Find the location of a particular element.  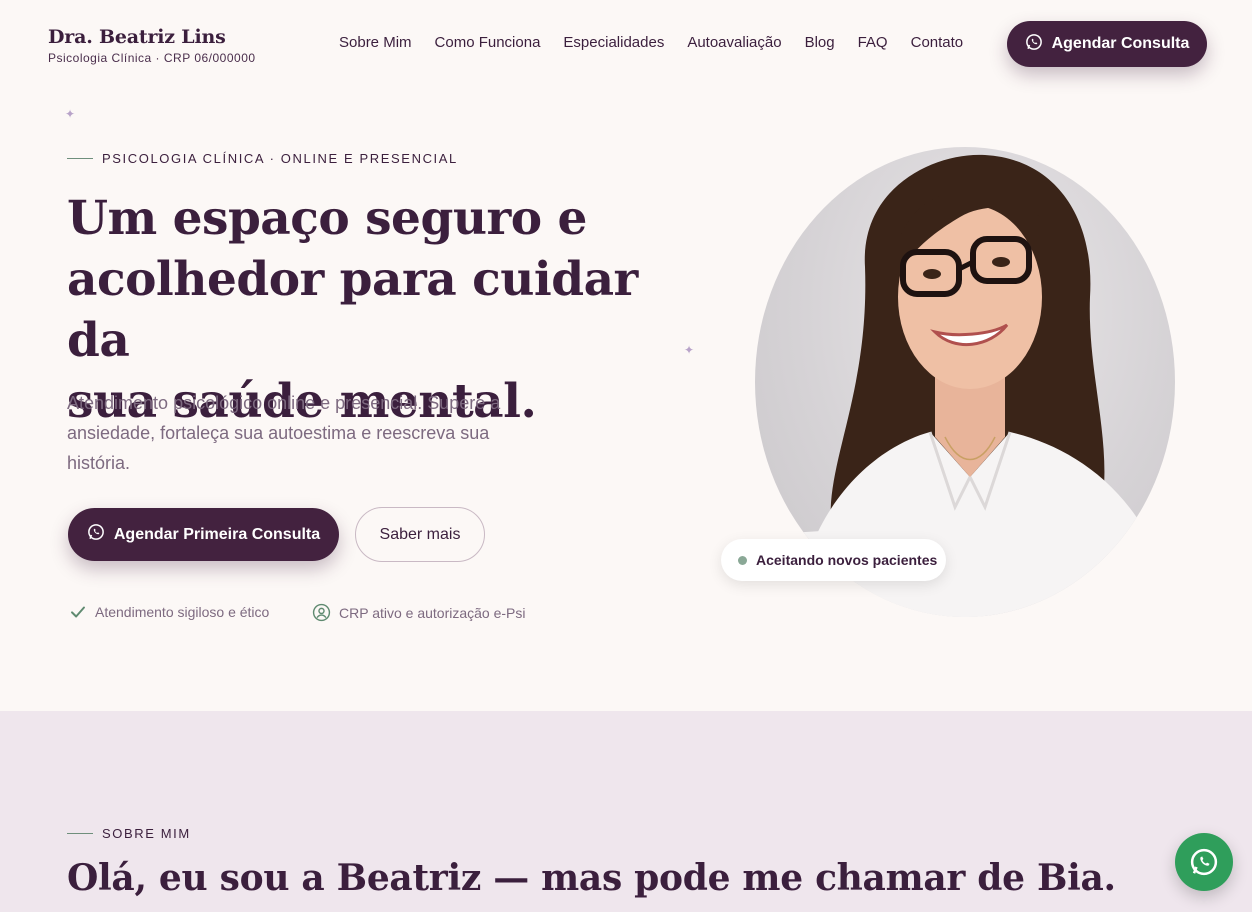

nav-item-sobre-mim: Sobre Mim is located at coordinates (375, 42).